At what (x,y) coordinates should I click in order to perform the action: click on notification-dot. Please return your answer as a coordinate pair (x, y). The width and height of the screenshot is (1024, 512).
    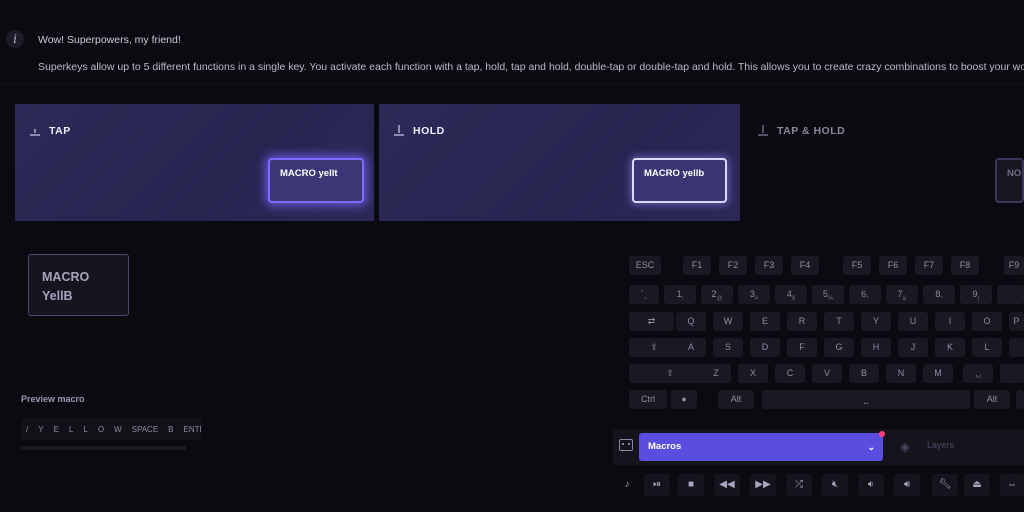
    Looking at the image, I should click on (882, 434).